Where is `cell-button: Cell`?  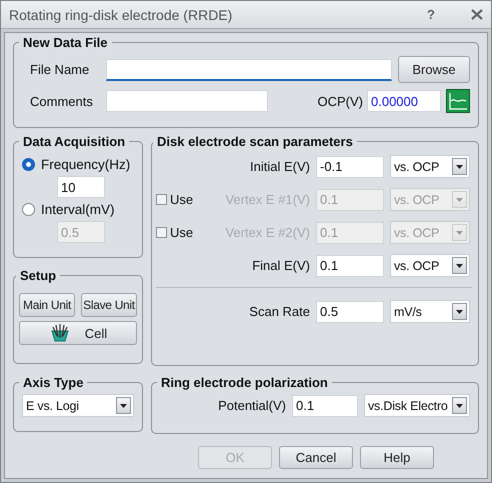 cell-button: Cell is located at coordinates (78, 333).